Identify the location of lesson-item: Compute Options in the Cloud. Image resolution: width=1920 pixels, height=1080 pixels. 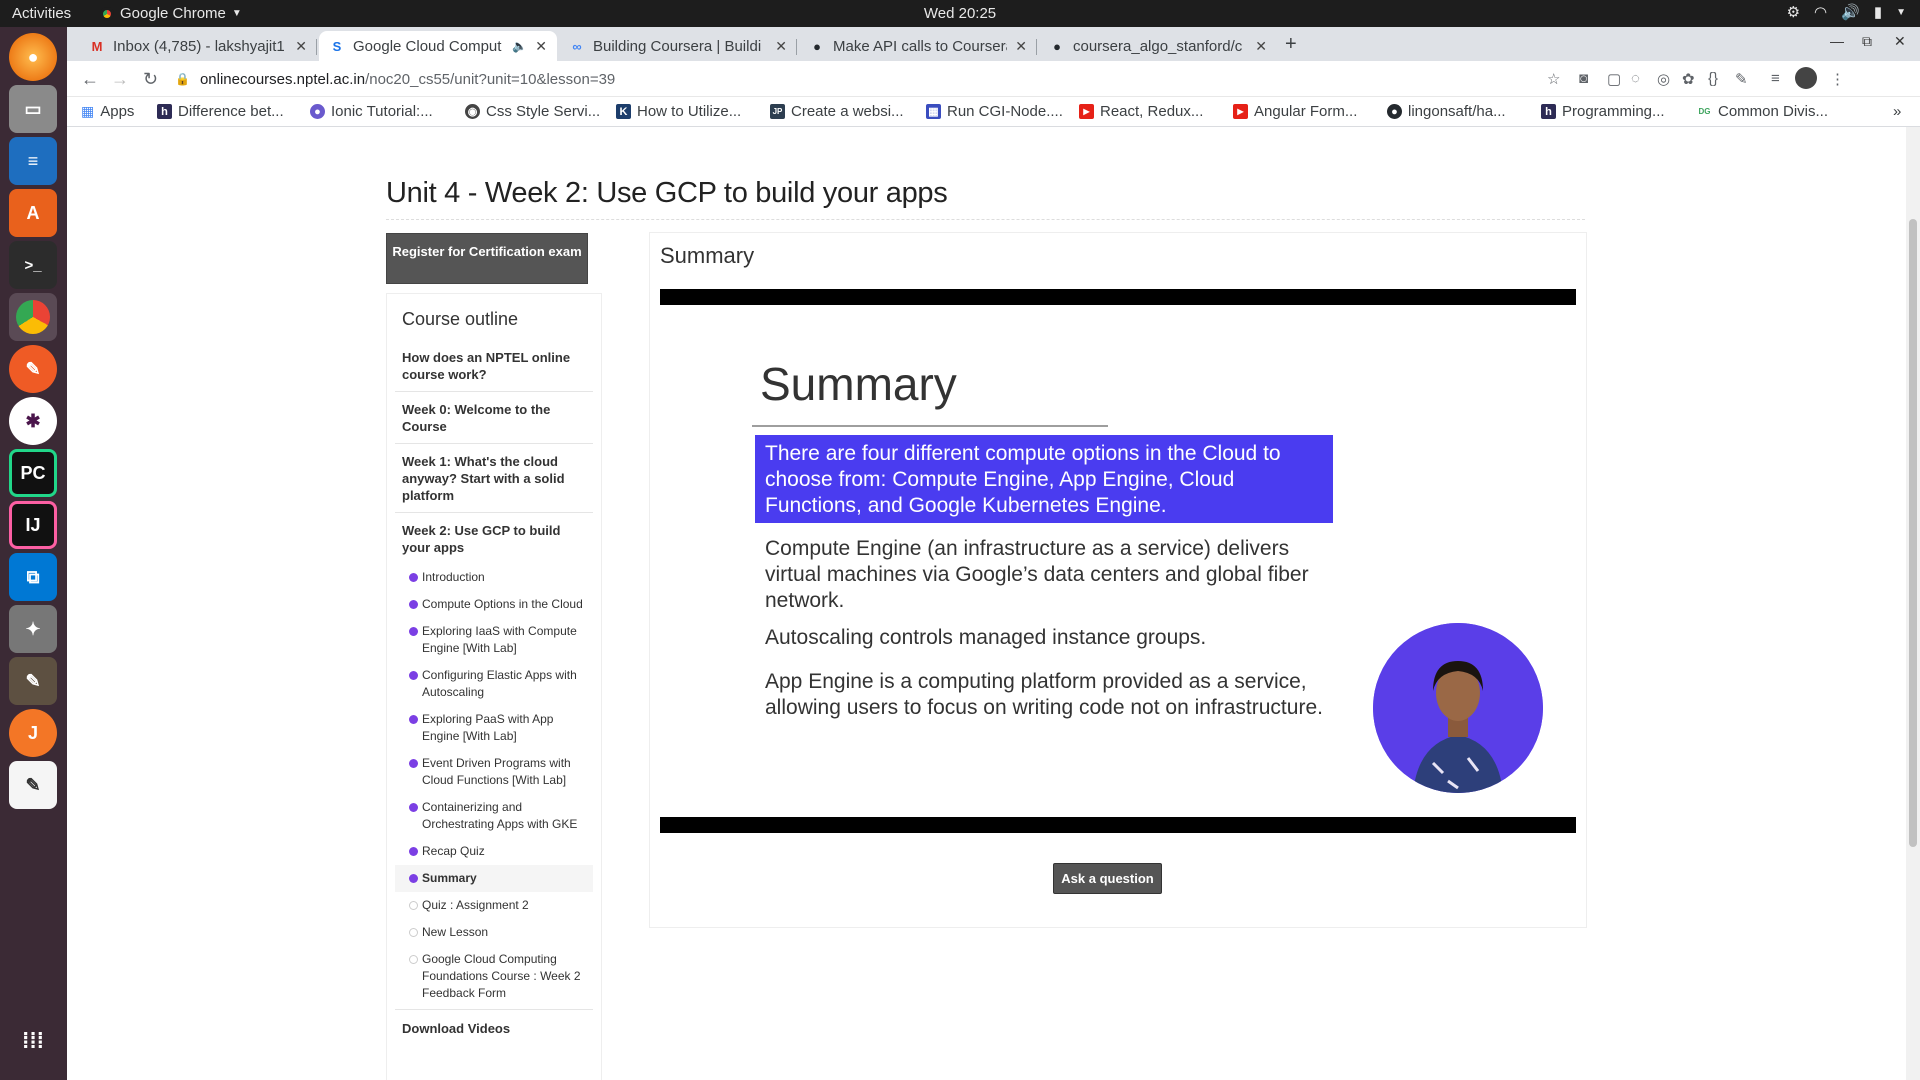
(494, 604).